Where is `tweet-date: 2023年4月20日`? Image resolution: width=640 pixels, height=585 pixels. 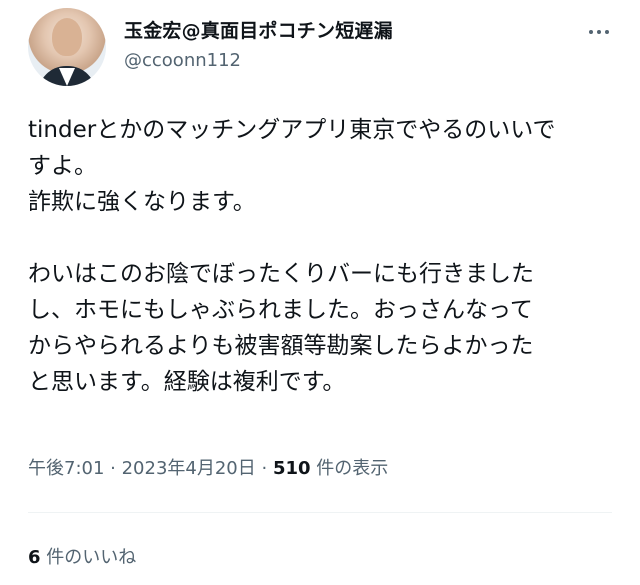 tweet-date: 2023年4月20日 is located at coordinates (189, 468).